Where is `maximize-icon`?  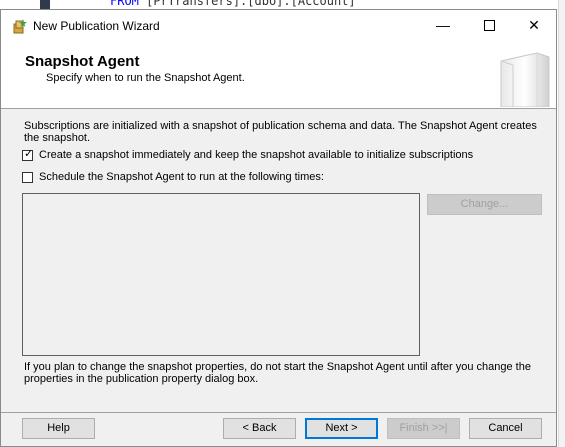
maximize-icon is located at coordinates (489, 25).